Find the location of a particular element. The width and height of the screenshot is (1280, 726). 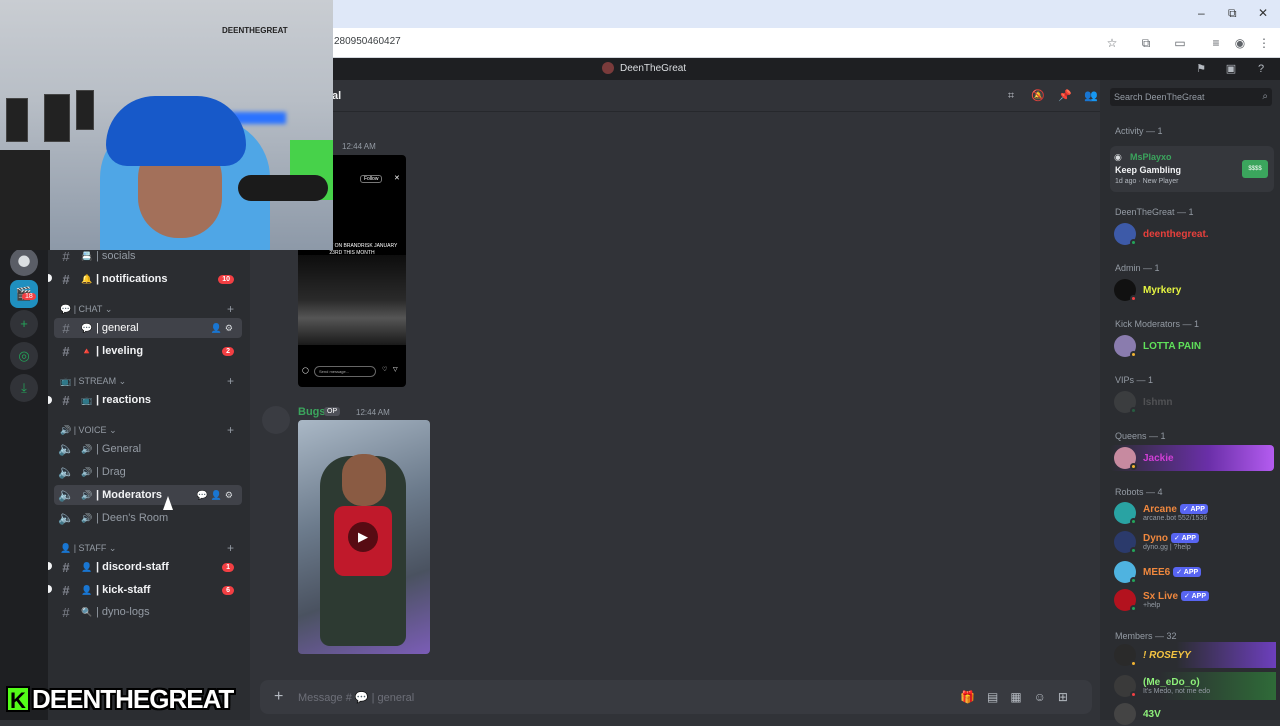

help-icon: ? is located at coordinates (1261, 69).